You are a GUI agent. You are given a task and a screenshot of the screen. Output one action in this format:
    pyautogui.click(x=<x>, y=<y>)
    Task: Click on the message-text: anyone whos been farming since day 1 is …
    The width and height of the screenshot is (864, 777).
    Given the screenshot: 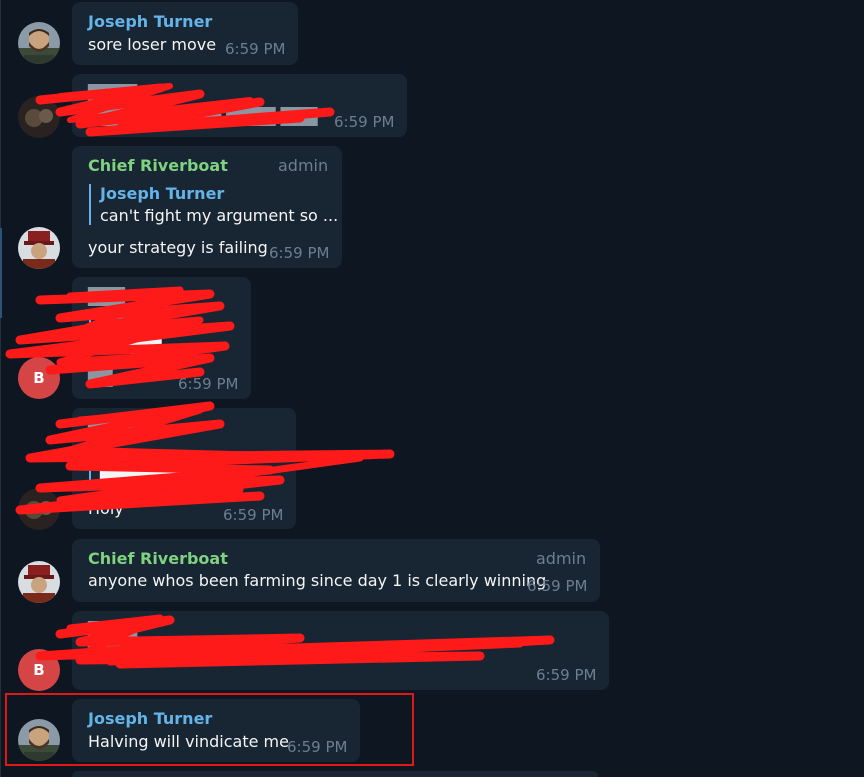 What is the action you would take?
    pyautogui.click(x=317, y=580)
    